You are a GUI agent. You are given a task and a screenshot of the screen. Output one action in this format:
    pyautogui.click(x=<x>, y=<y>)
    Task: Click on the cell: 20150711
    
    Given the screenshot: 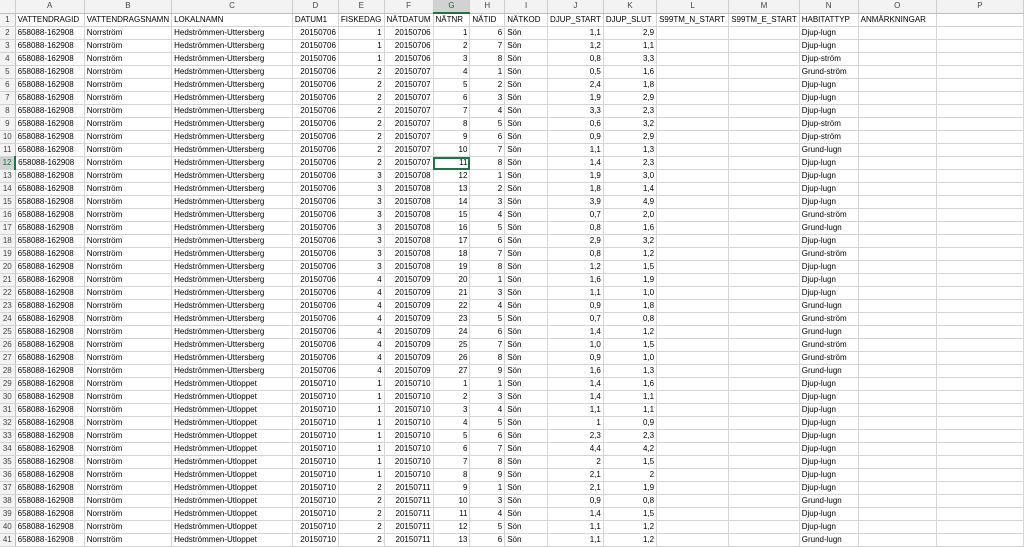 What is the action you would take?
    pyautogui.click(x=409, y=501)
    